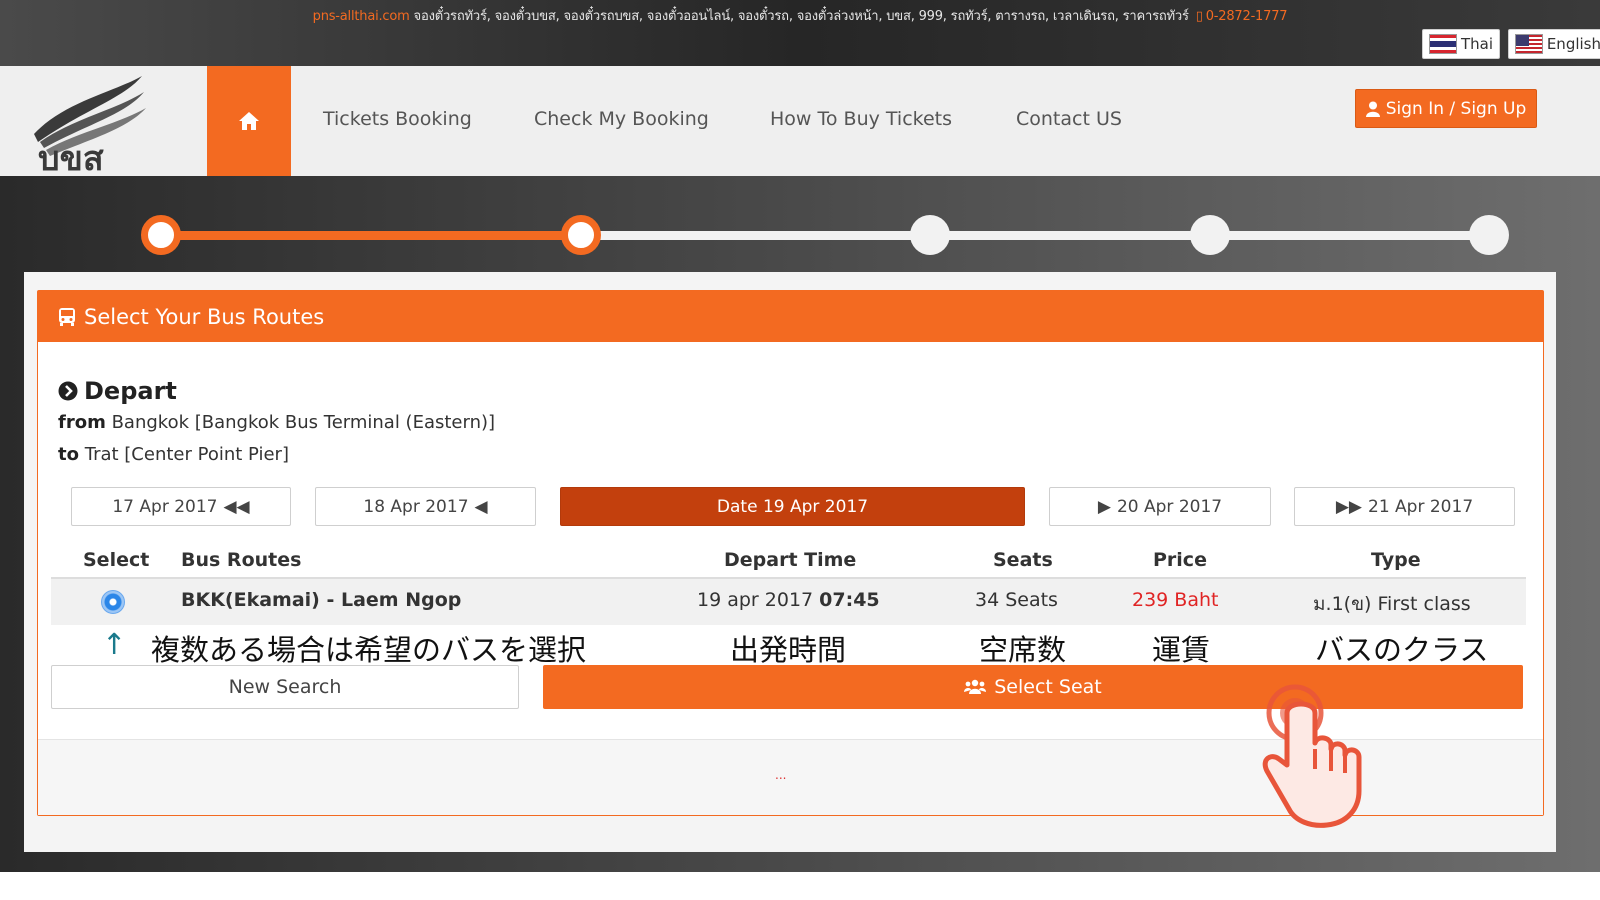  I want to click on nav-contact-us: Contact US, so click(1069, 119).